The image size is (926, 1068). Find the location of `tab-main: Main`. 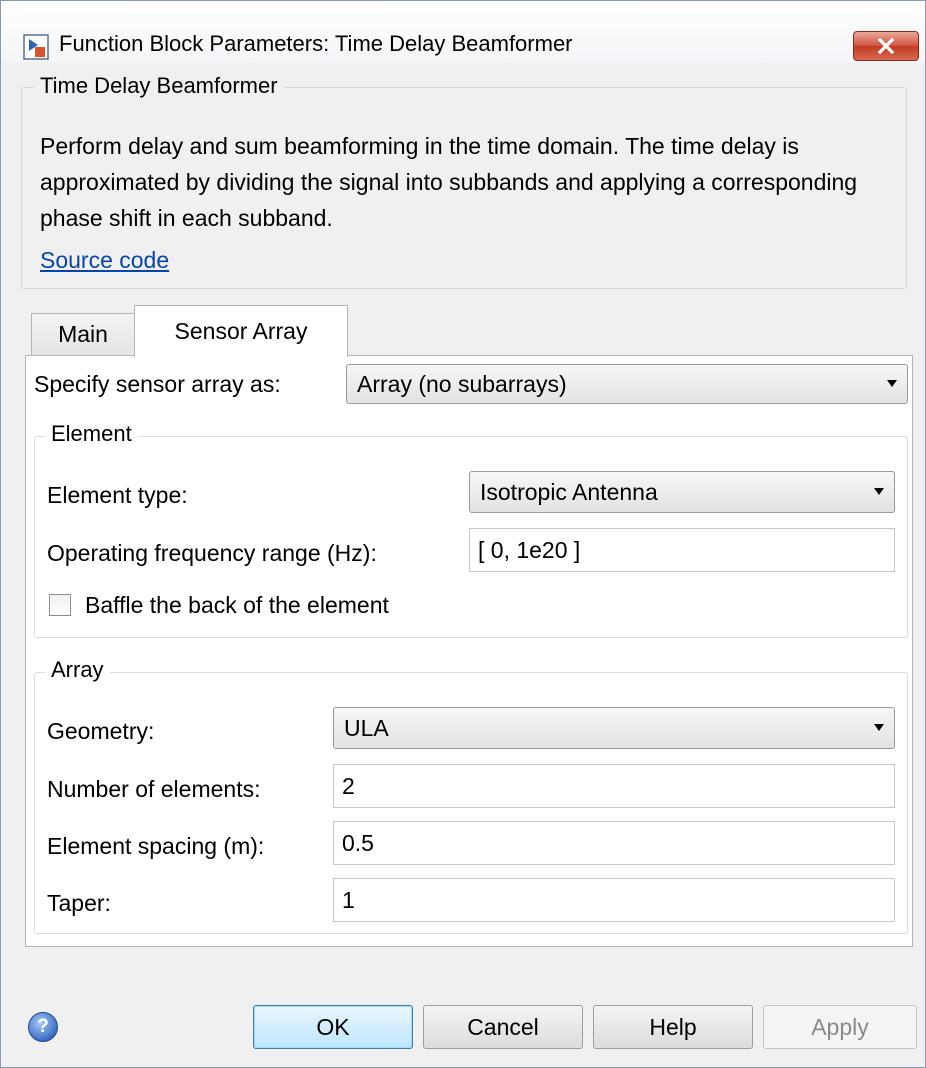

tab-main: Main is located at coordinates (83, 334).